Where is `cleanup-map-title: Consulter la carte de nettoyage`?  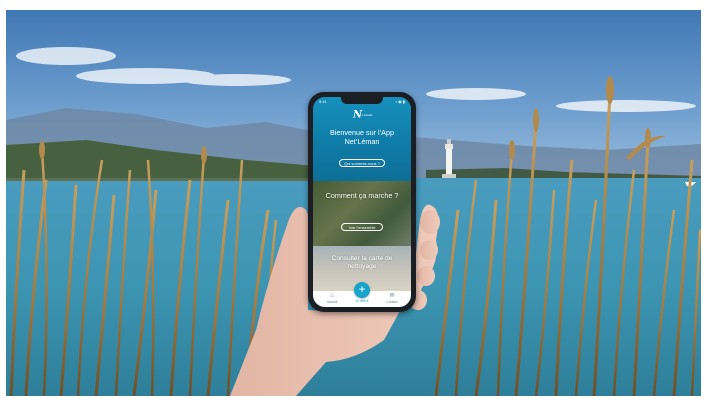 cleanup-map-title: Consulter la carte de nettoyage is located at coordinates (362, 262).